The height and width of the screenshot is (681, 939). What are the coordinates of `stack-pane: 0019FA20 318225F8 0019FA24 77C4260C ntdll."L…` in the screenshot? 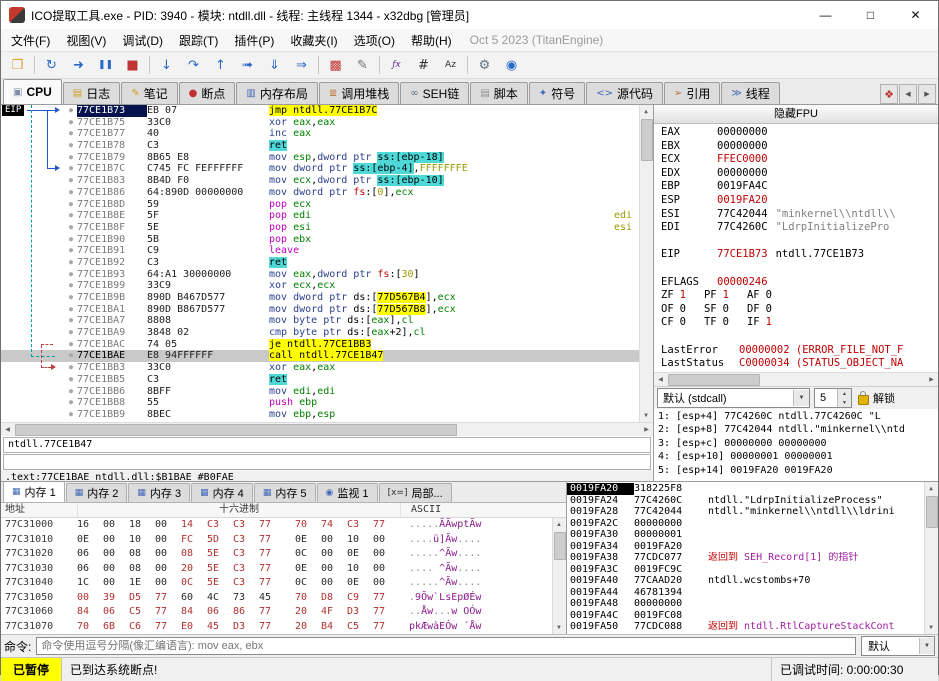 It's located at (752, 558).